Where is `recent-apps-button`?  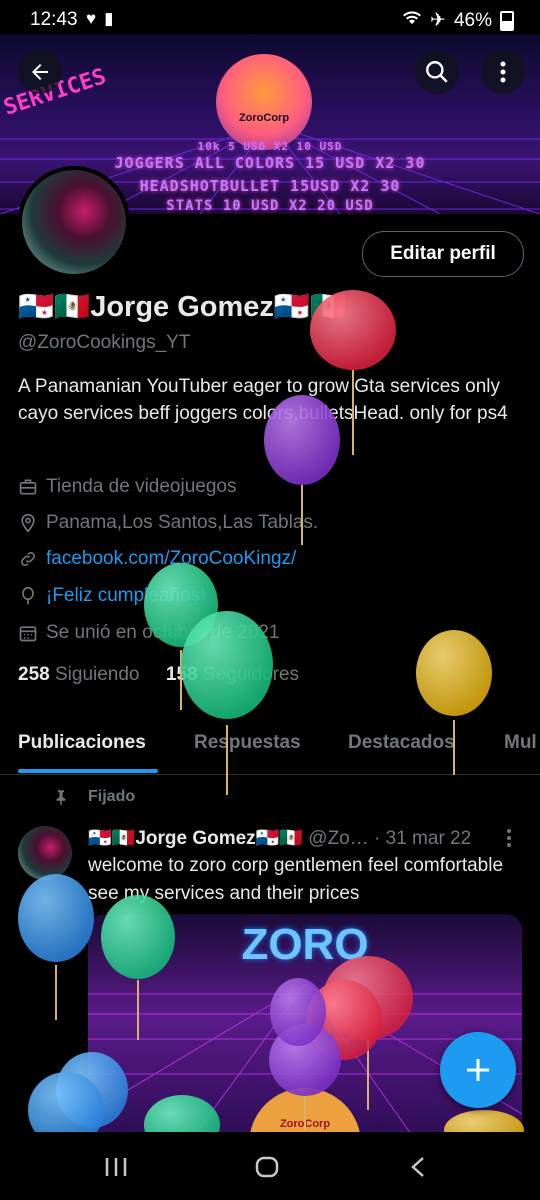
recent-apps-button is located at coordinates (116, 1169).